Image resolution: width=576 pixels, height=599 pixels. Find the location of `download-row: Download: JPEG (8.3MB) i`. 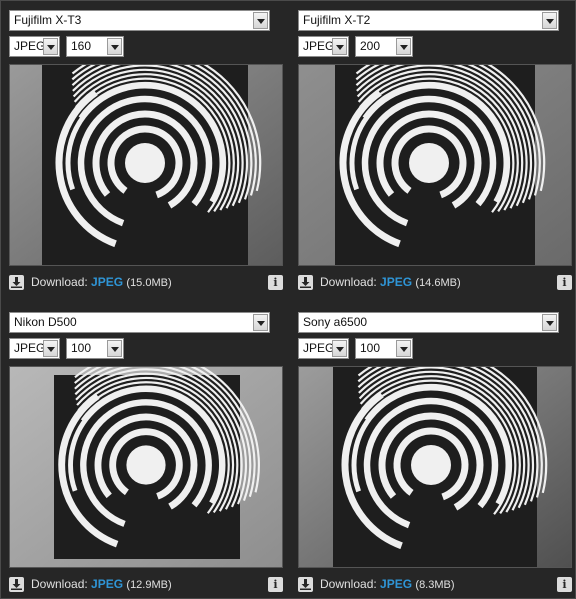

download-row: Download: JPEG (8.3MB) i is located at coordinates (435, 585).